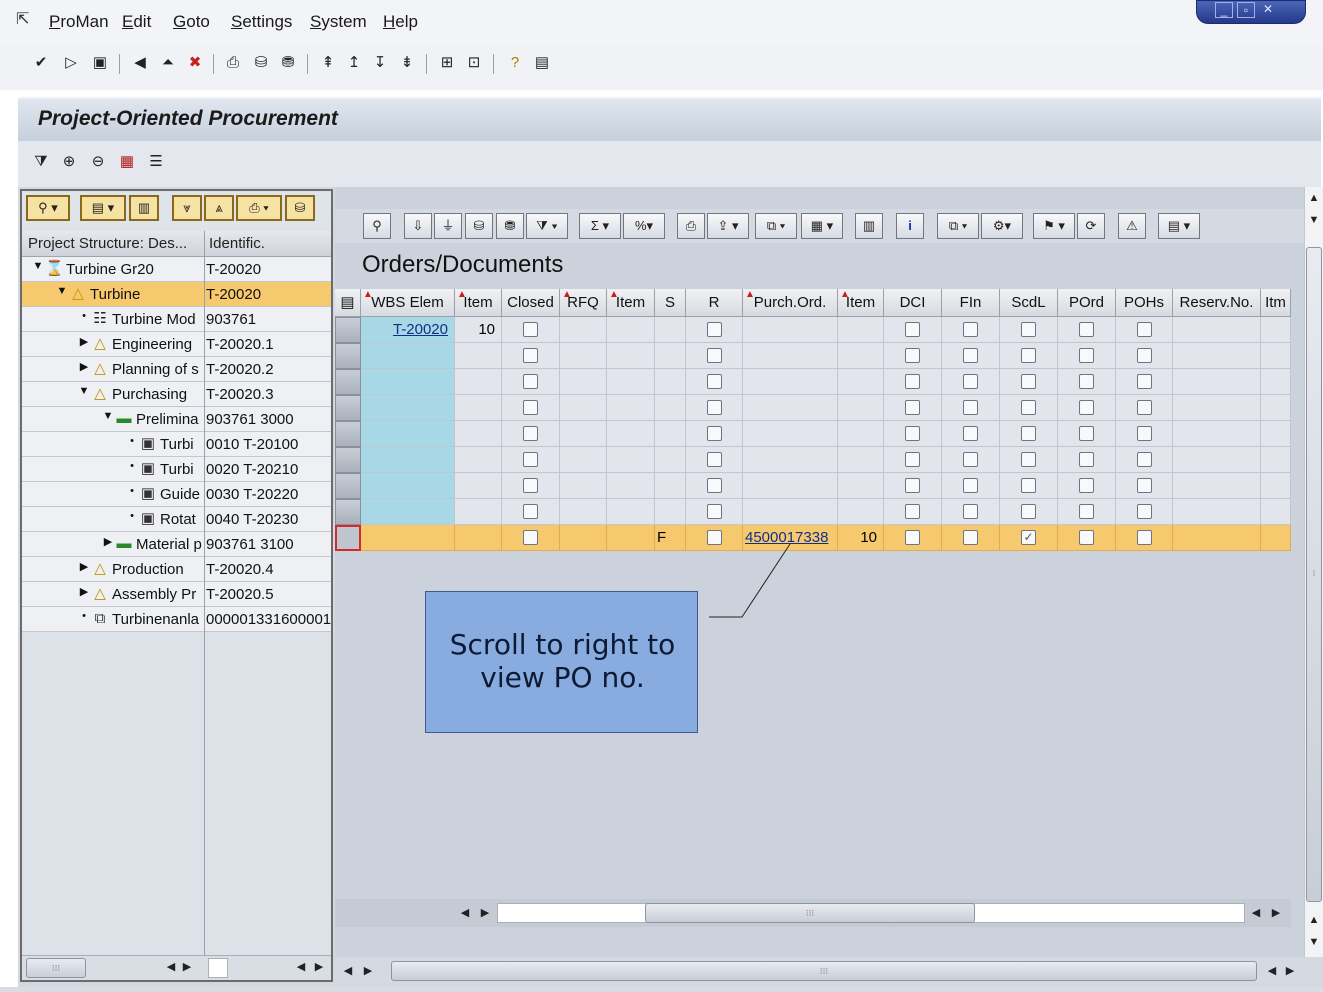 This screenshot has width=1323, height=992. What do you see at coordinates (644, 226) in the screenshot?
I see `subtotal-icon: %▾` at bounding box center [644, 226].